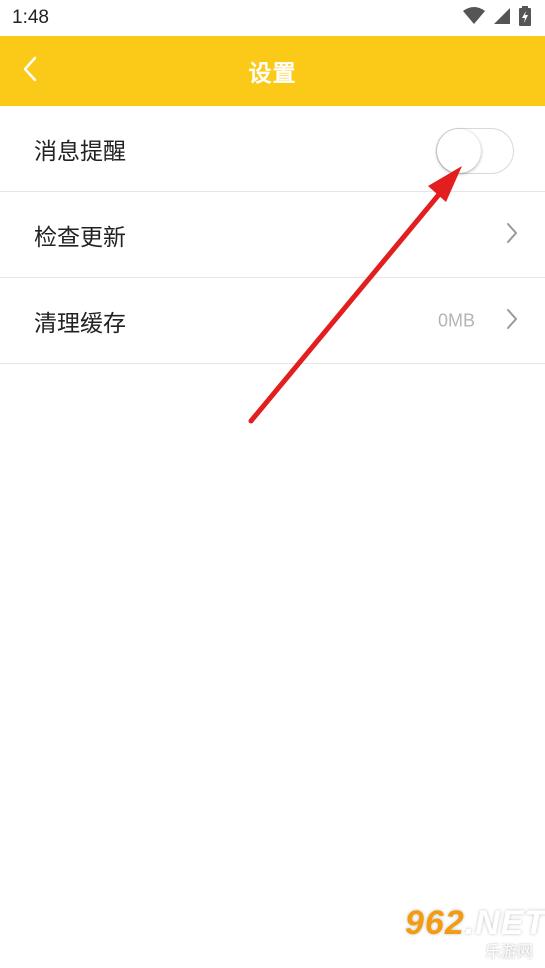 The width and height of the screenshot is (545, 968). I want to click on app-bar: 设置, so click(272, 71).